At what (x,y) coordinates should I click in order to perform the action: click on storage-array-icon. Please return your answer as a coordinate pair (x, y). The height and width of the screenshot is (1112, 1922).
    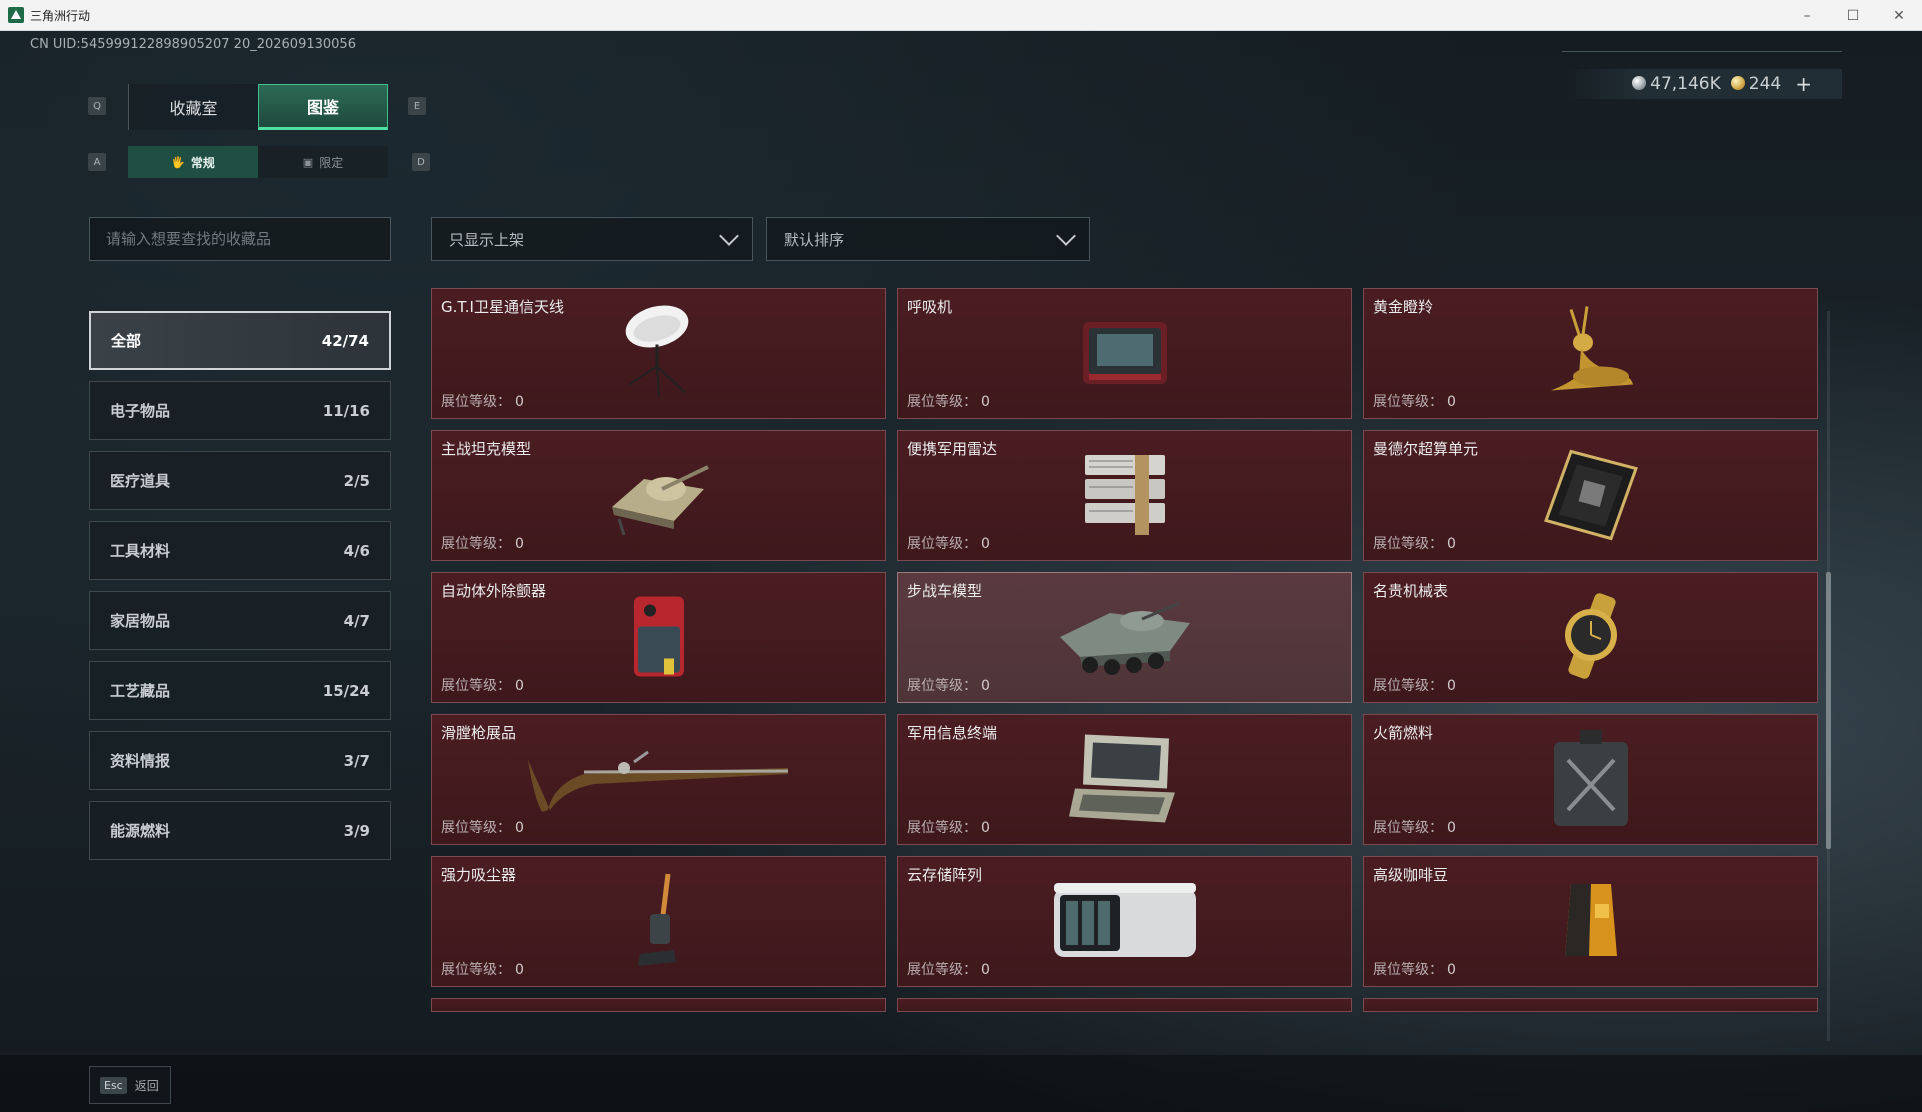
    Looking at the image, I should click on (1125, 922).